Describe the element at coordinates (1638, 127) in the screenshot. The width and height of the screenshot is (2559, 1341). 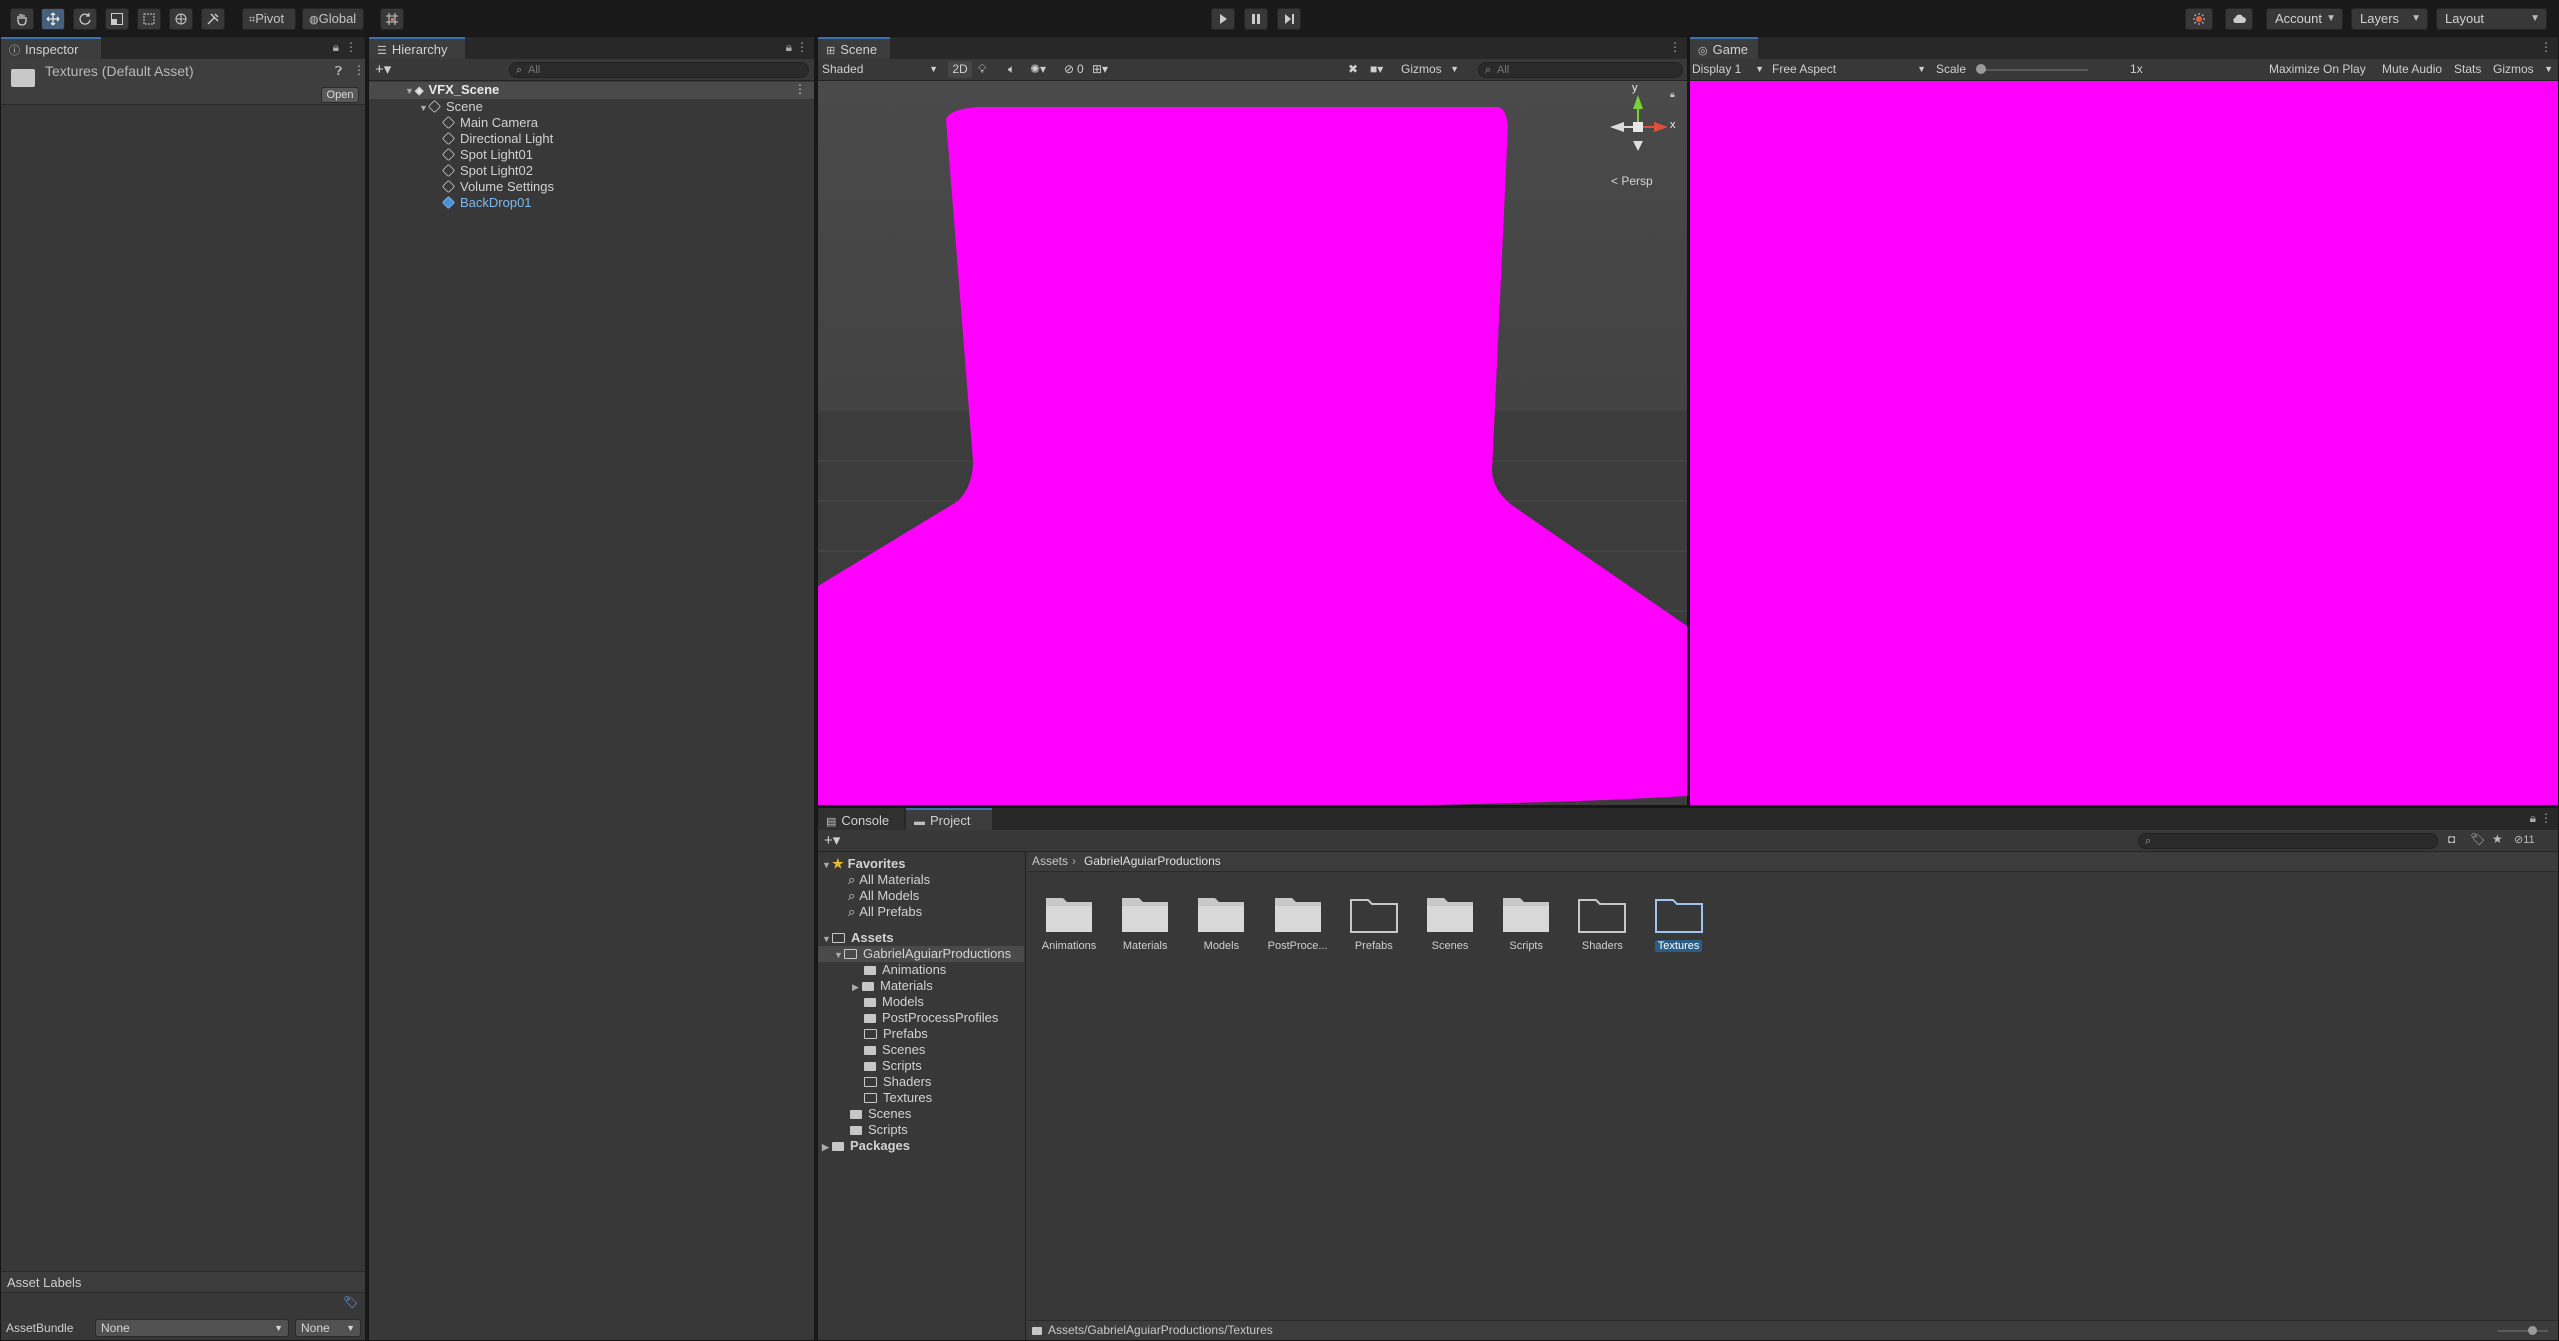
I see `orientation-gizmo` at that location.